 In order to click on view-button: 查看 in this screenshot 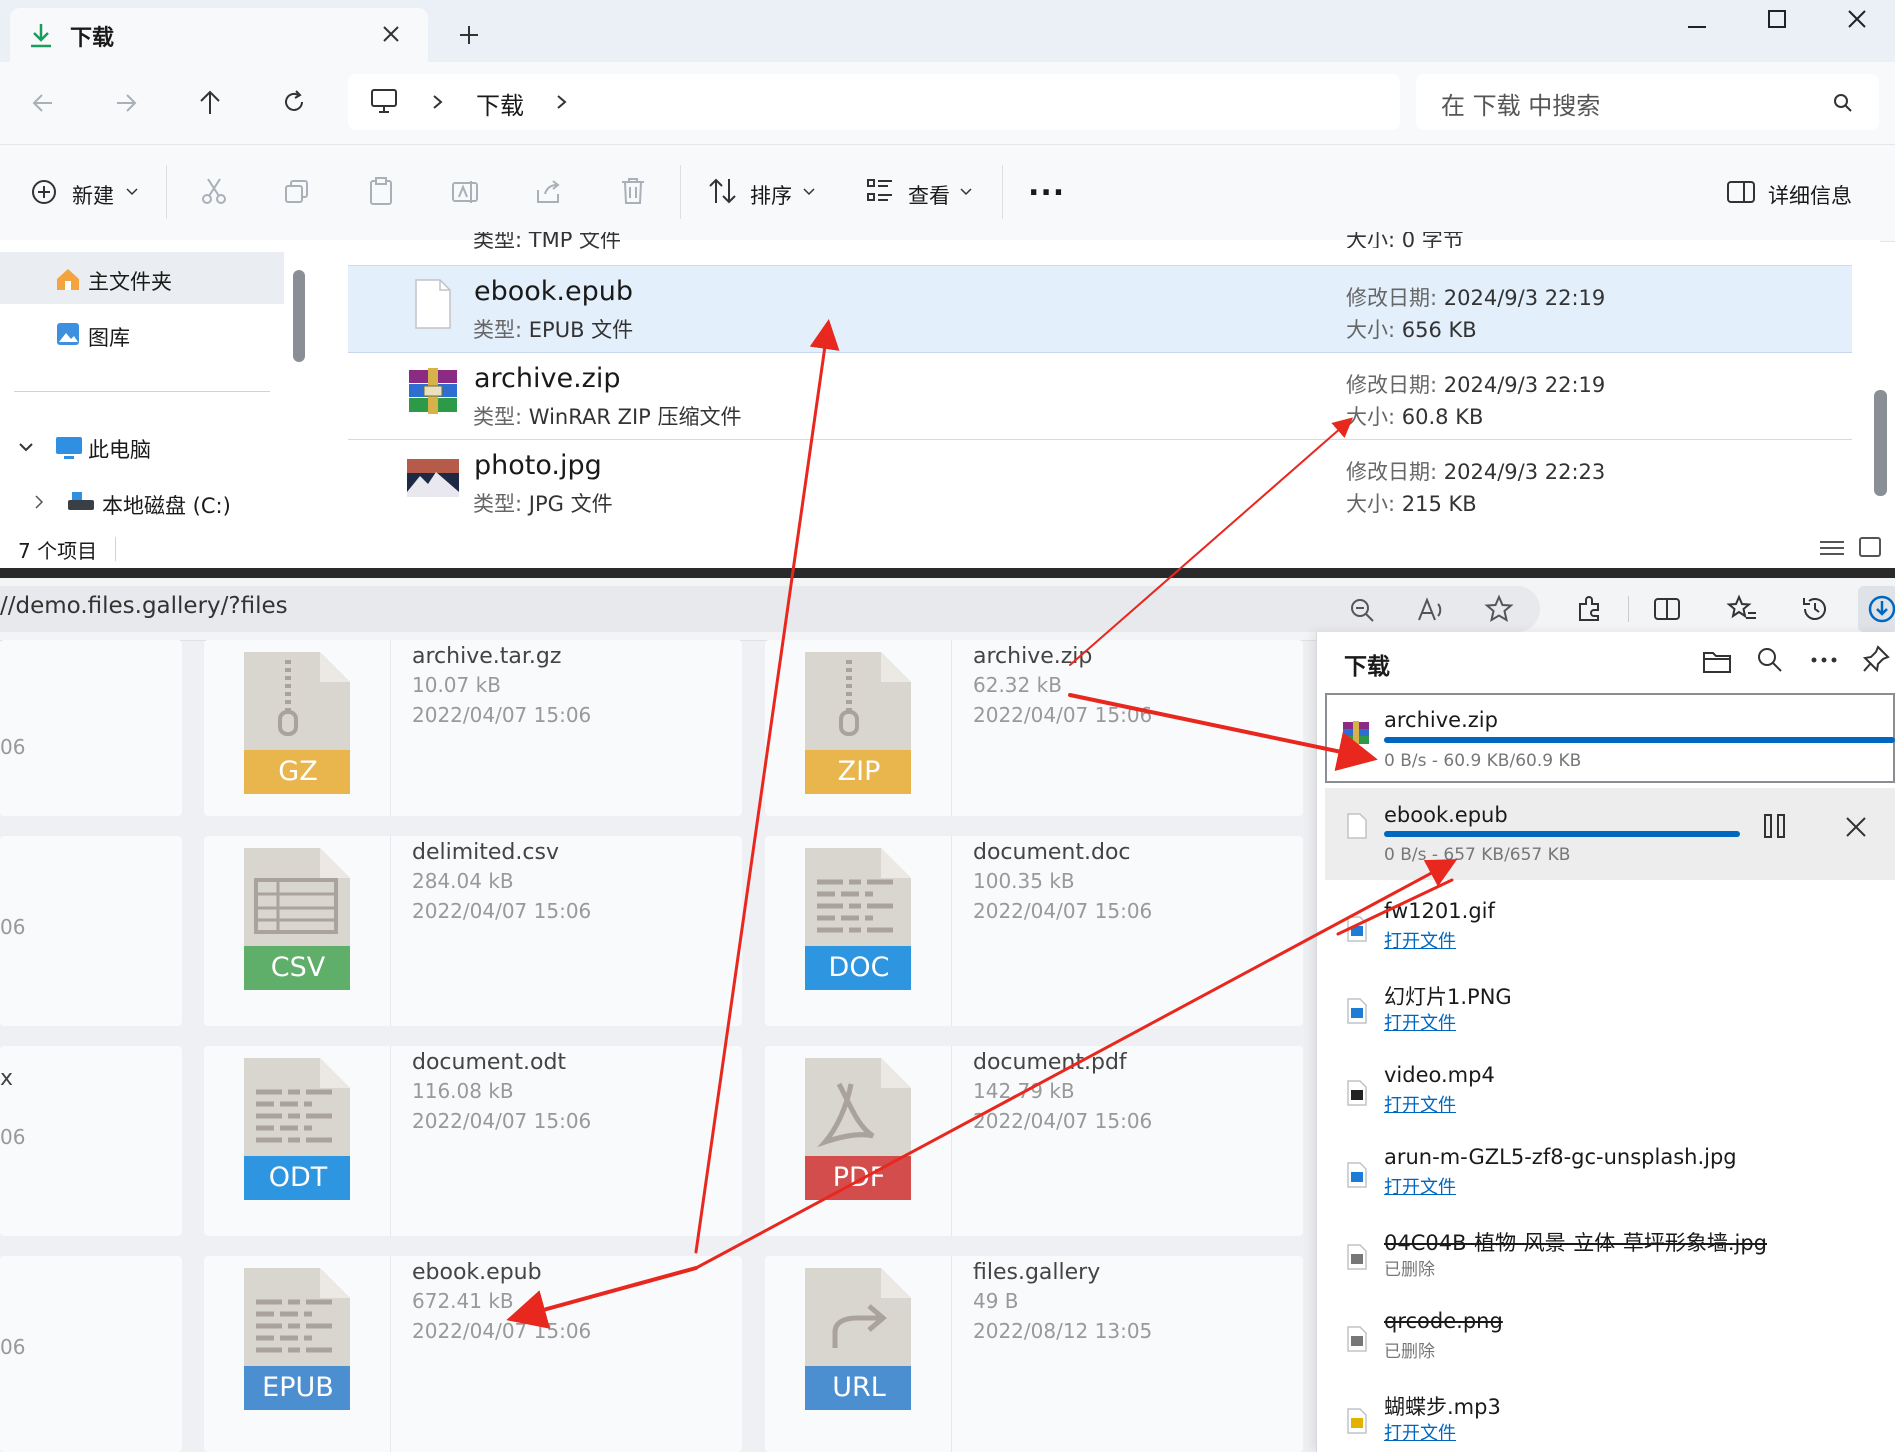, I will do `click(929, 195)`.